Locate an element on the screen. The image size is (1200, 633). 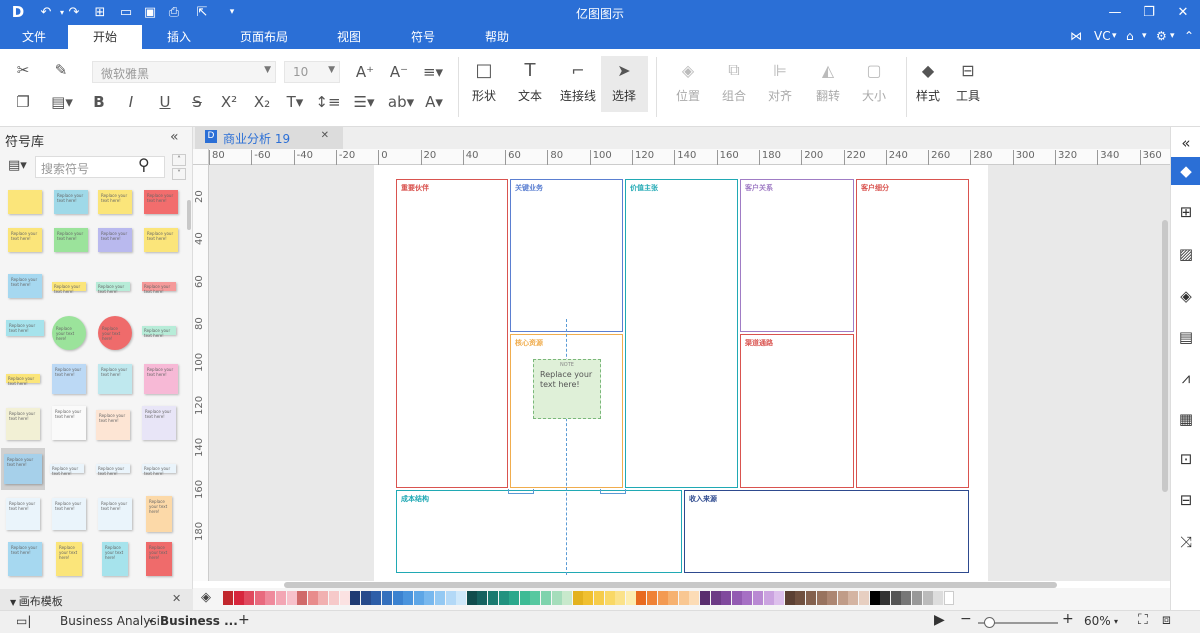
underline-icon: U is located at coordinates (165, 102).